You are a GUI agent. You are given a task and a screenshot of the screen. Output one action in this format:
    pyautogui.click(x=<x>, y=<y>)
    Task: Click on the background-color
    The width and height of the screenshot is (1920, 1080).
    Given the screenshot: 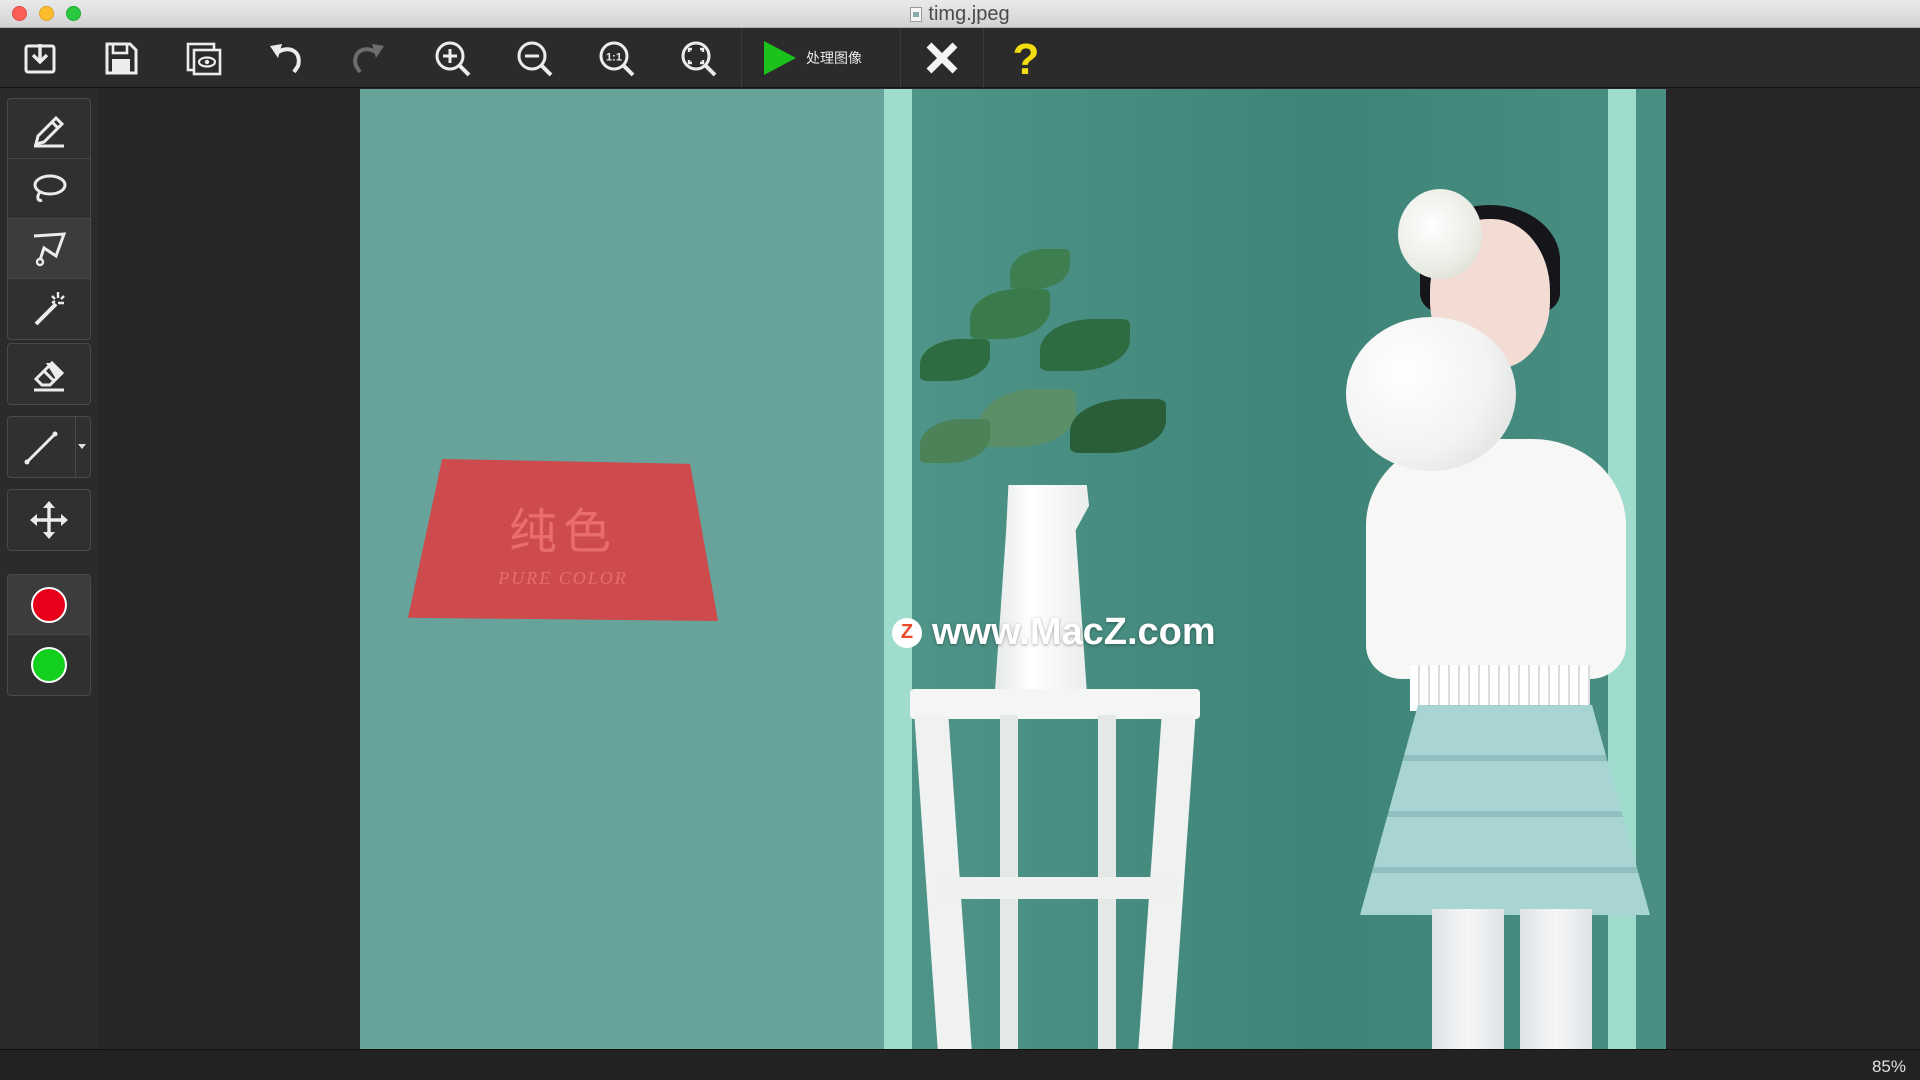 What is the action you would take?
    pyautogui.click(x=49, y=665)
    